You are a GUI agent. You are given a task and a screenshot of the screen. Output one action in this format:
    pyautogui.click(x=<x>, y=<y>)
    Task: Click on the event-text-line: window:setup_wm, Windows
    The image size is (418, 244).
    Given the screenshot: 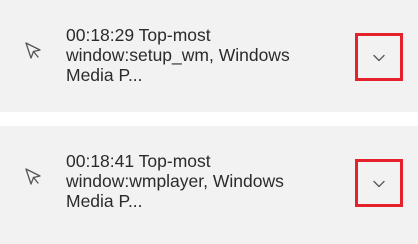 What is the action you would take?
    pyautogui.click(x=178, y=55)
    